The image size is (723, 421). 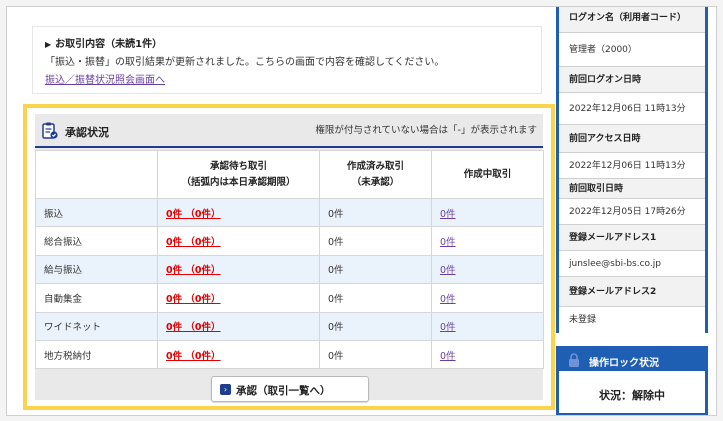 What do you see at coordinates (632, 380) in the screenshot?
I see `operation-lock-panel: 操作ロック状況 状況：解除中` at bounding box center [632, 380].